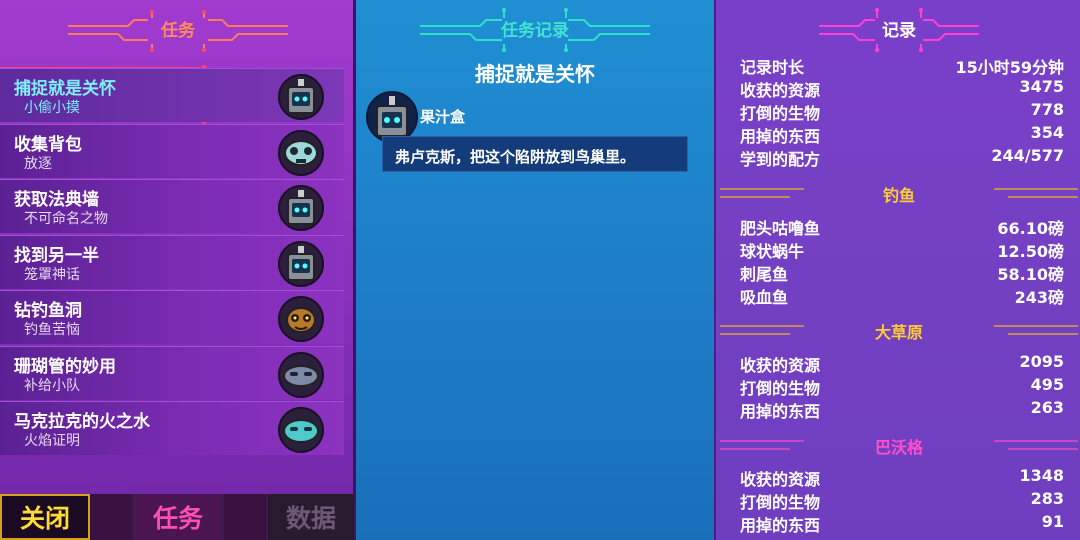 This screenshot has height=540, width=1080. What do you see at coordinates (48, 144) in the screenshot?
I see `quest-title: 收集背包` at bounding box center [48, 144].